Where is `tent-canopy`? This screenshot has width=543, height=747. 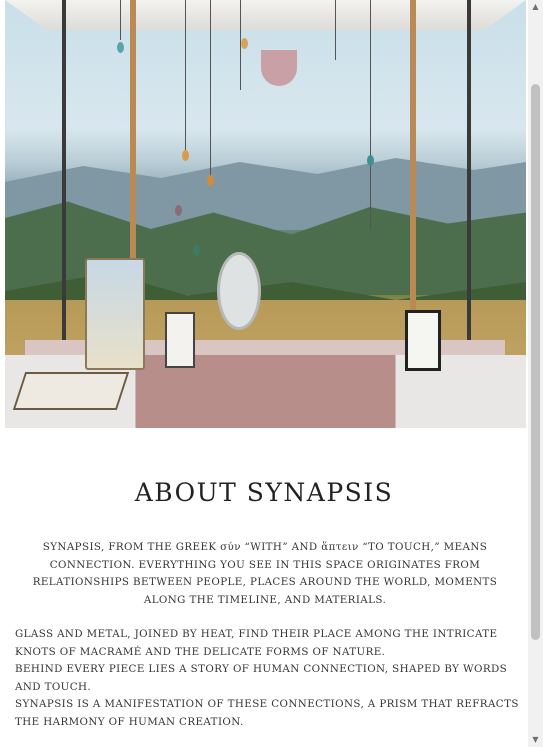 tent-canopy is located at coordinates (265, 15).